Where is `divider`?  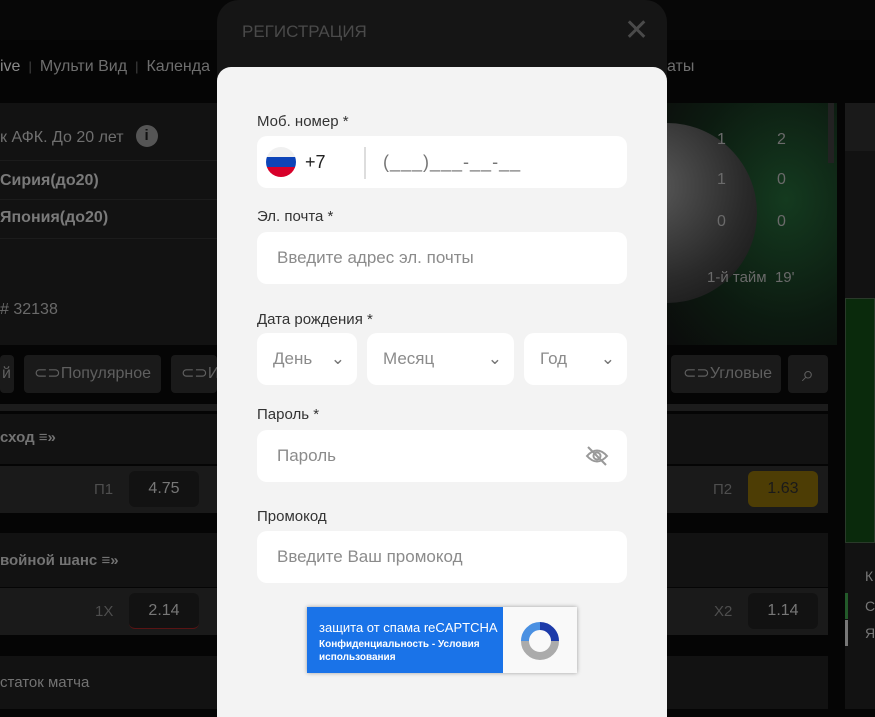 divider is located at coordinates (365, 163).